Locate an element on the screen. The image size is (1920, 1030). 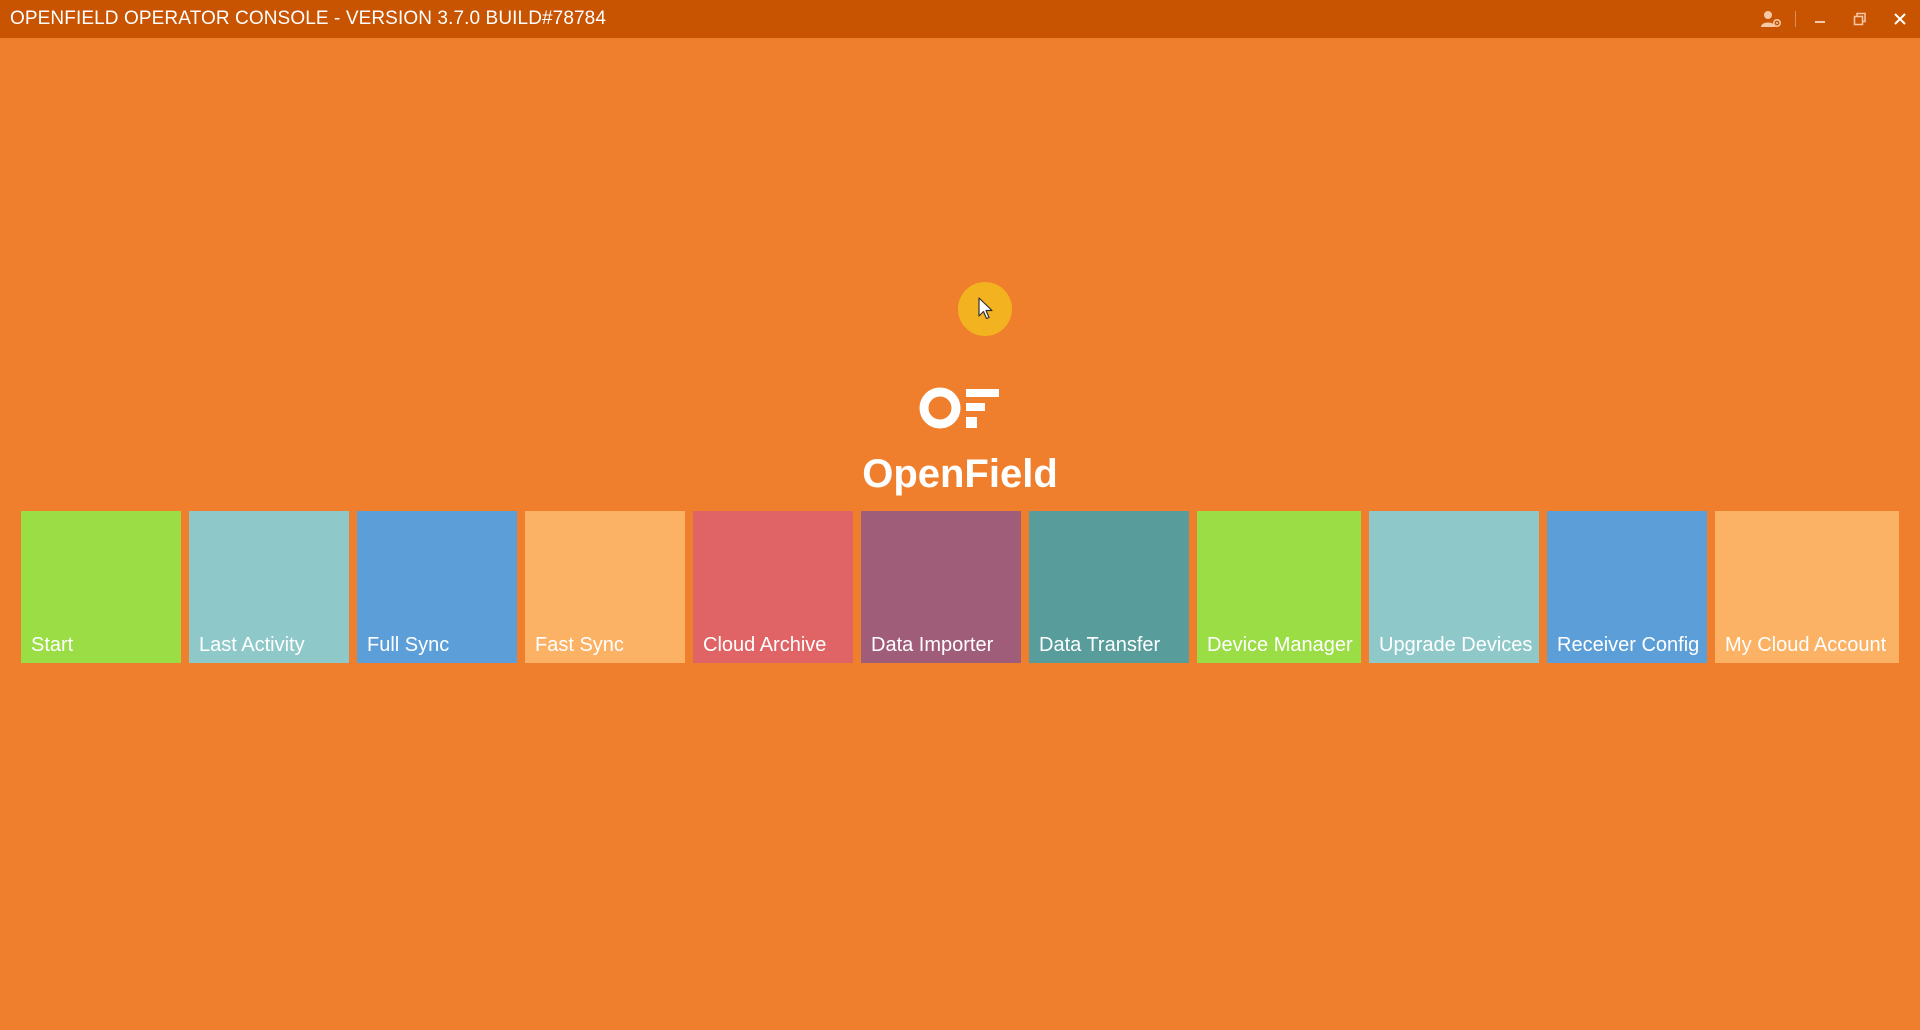
minimize-icon is located at coordinates (1820, 22).